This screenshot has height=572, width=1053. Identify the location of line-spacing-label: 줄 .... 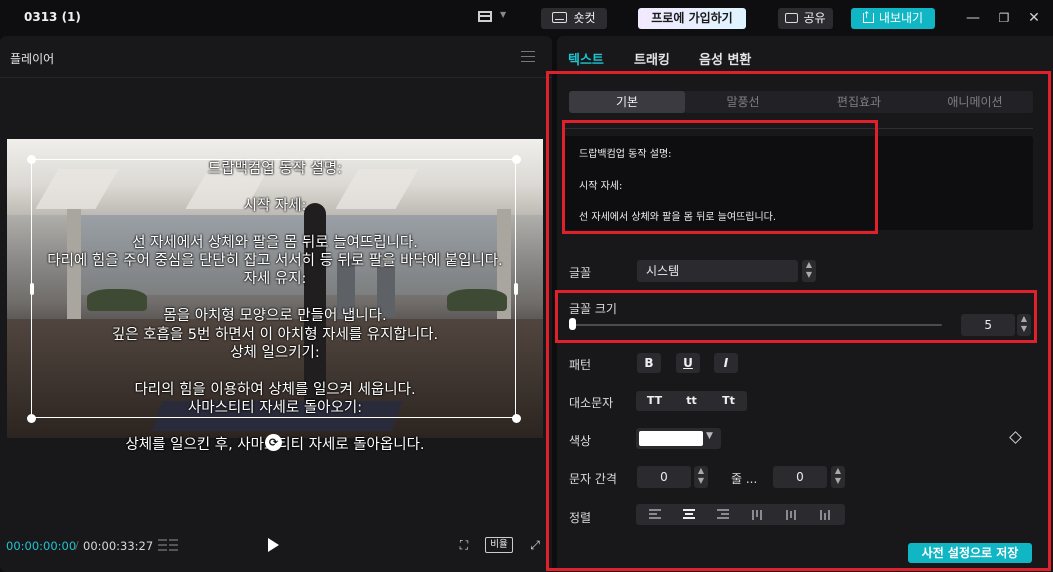
(744, 479).